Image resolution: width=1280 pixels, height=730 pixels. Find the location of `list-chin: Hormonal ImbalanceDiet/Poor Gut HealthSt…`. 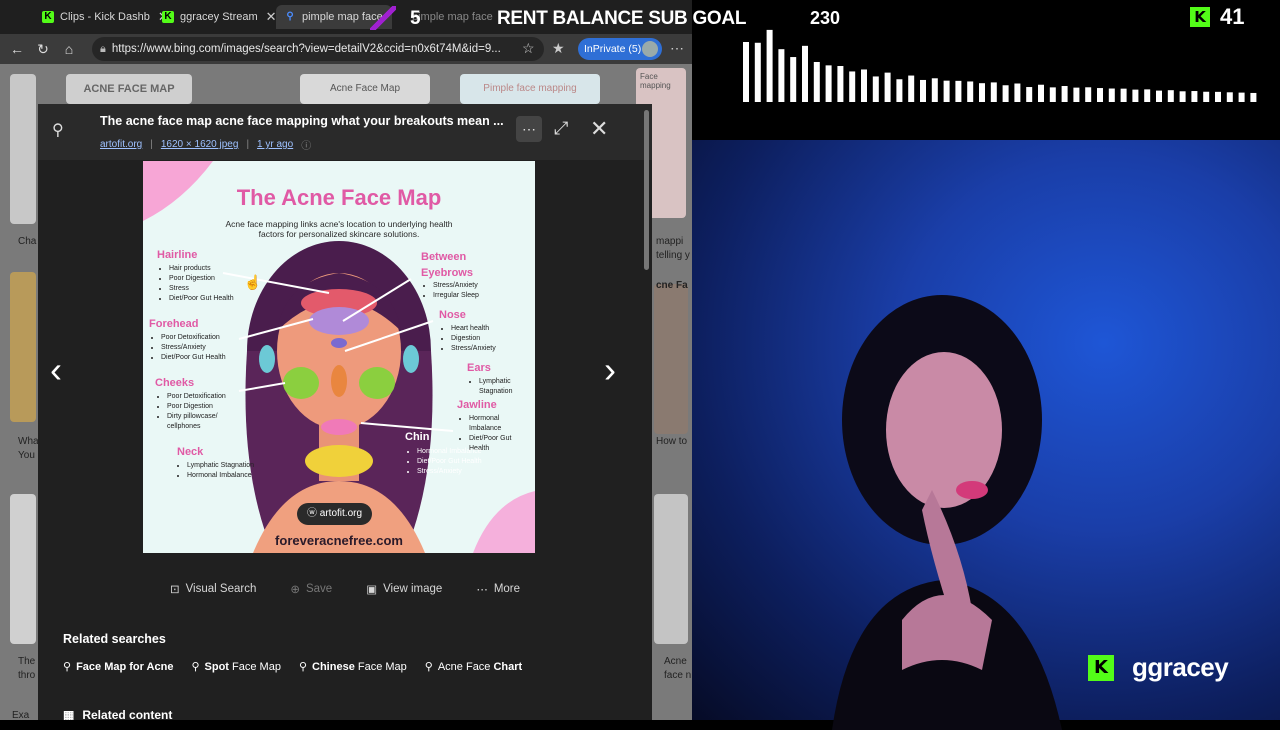

list-chin: Hormonal ImbalanceDiet/Poor Gut HealthSt… is located at coordinates (452, 462).